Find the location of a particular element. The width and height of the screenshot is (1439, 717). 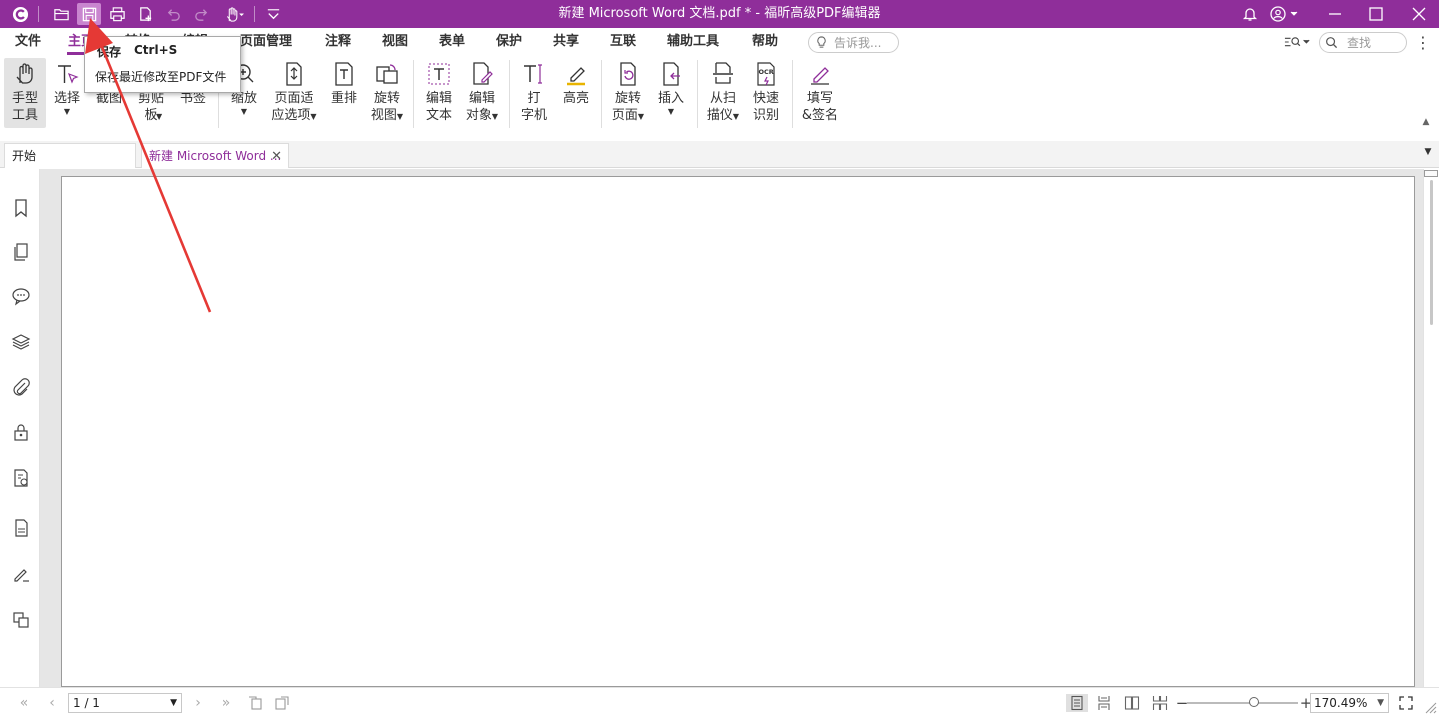

rotate-view-button: 旋转 视图▼ is located at coordinates (387, 93).